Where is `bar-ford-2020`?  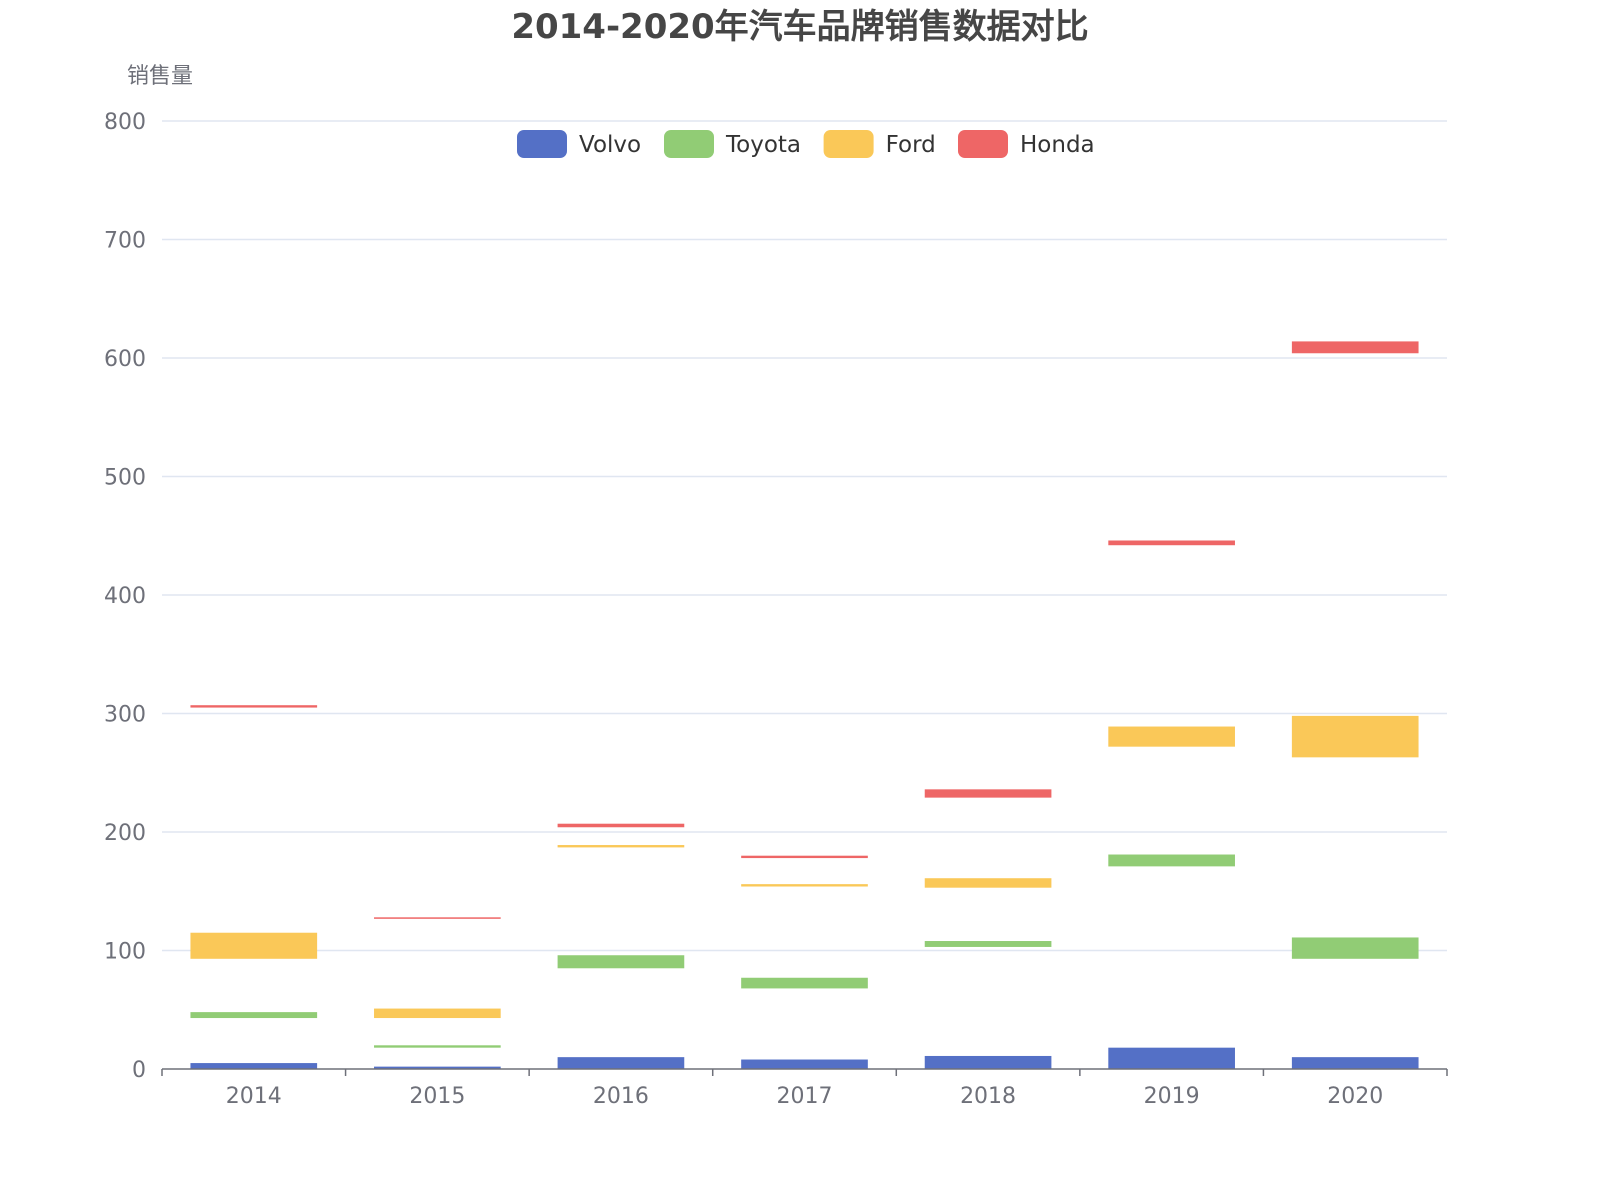
bar-ford-2020 is located at coordinates (1355, 736).